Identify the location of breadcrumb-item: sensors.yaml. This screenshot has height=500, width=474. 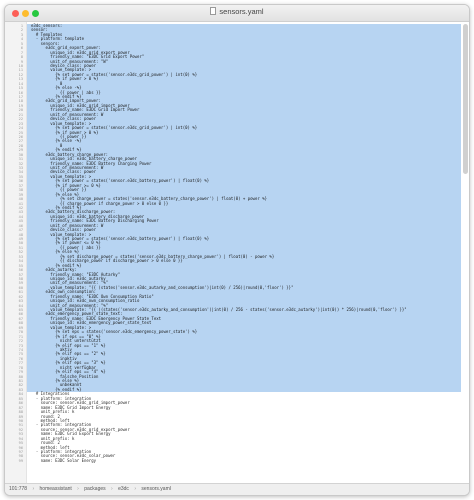
(155, 489).